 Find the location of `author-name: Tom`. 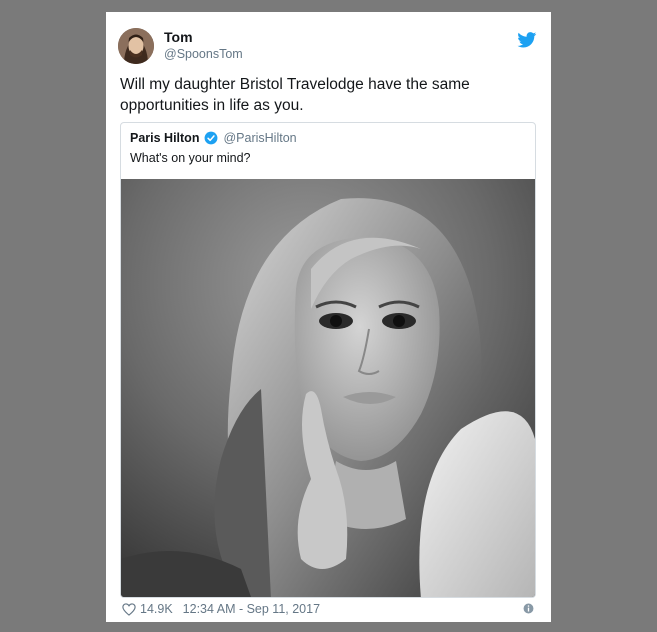

author-name: Tom is located at coordinates (178, 37).